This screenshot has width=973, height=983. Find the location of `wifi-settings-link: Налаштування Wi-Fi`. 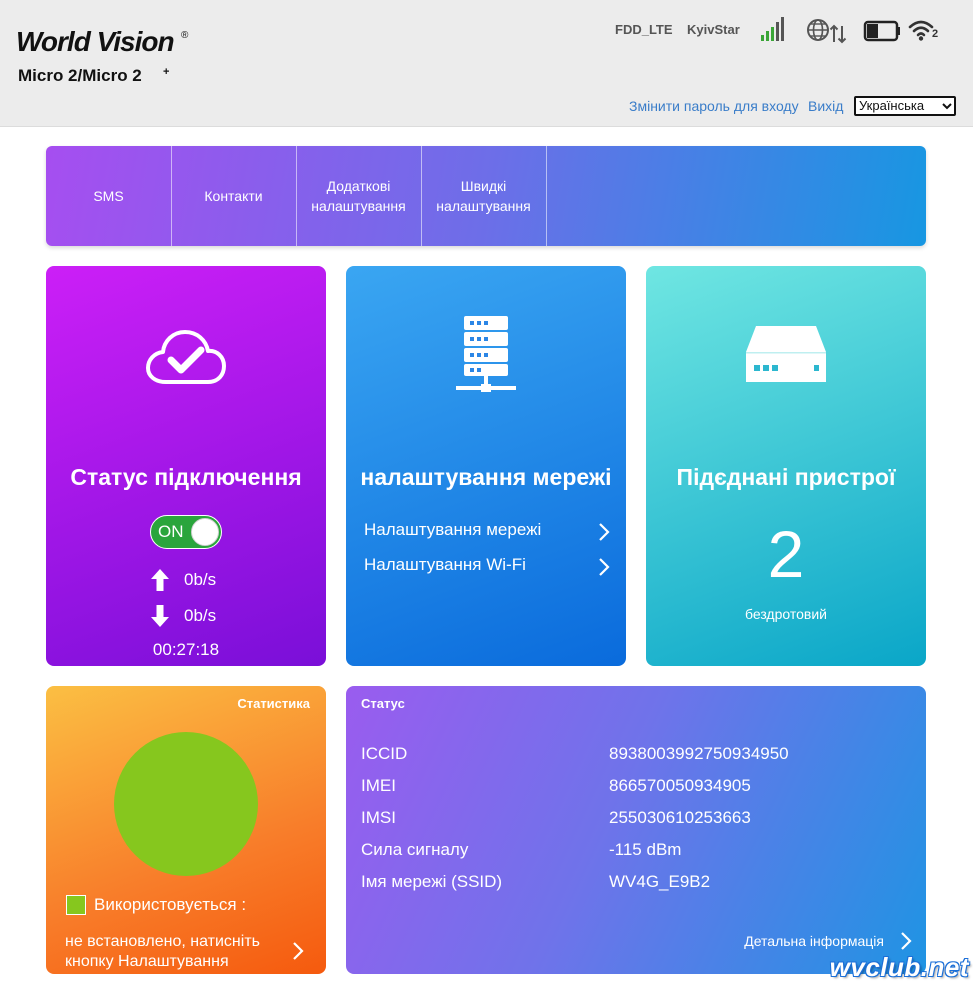

wifi-settings-link: Налаштування Wi-Fi is located at coordinates (487, 567).